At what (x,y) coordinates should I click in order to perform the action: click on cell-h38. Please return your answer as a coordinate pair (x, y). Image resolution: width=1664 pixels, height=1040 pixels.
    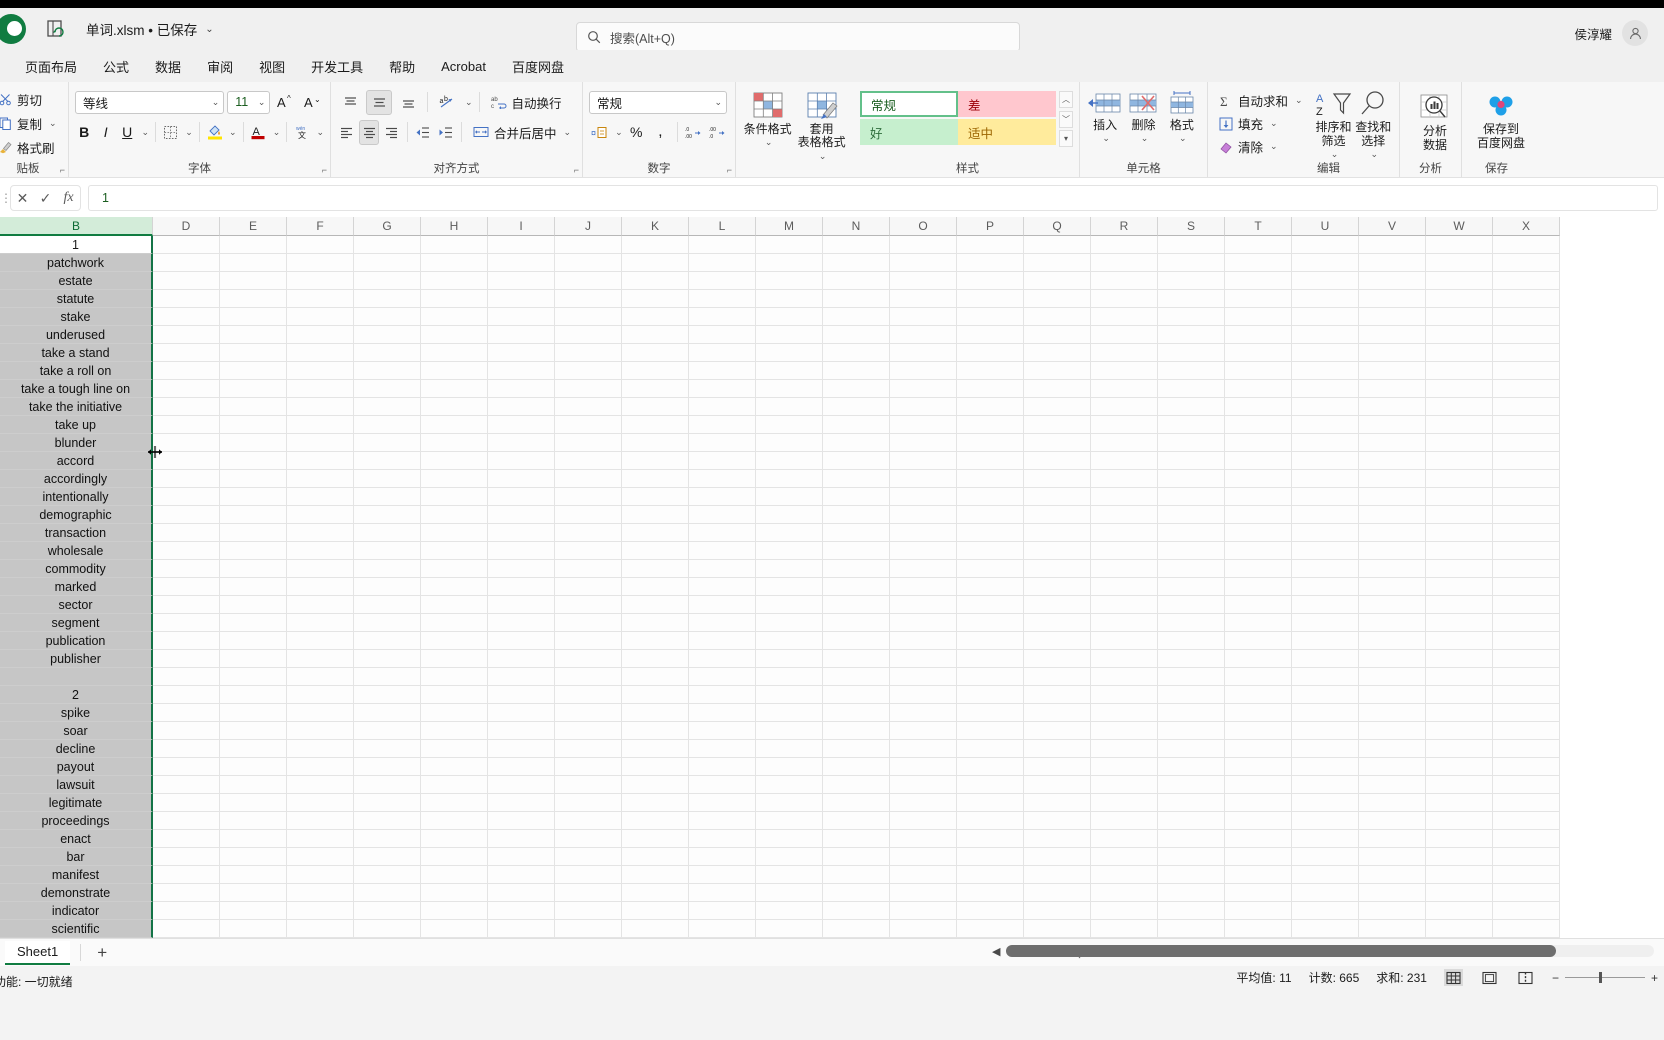
    Looking at the image, I should click on (454, 911).